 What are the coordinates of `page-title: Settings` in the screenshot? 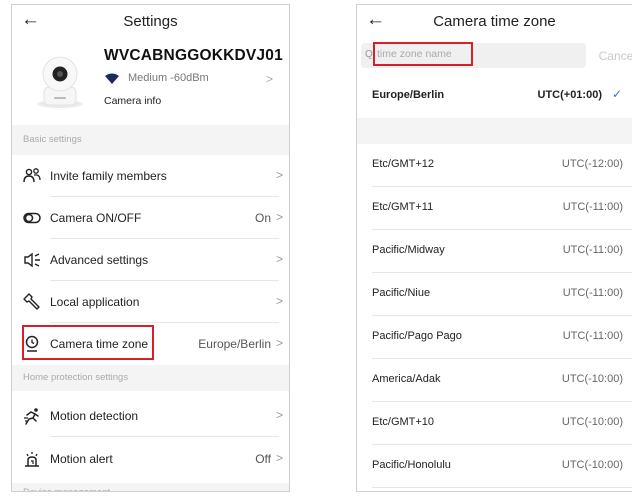 It's located at (150, 21).